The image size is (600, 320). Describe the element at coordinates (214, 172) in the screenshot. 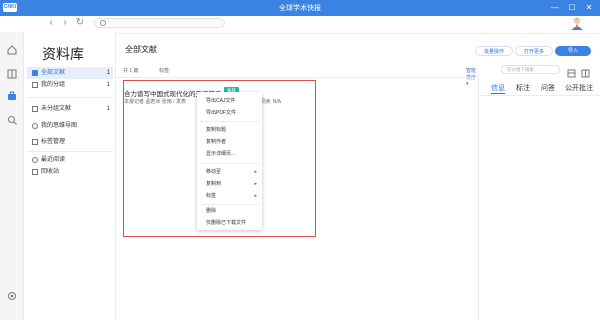

I see `menu-item-label: 移动至` at that location.